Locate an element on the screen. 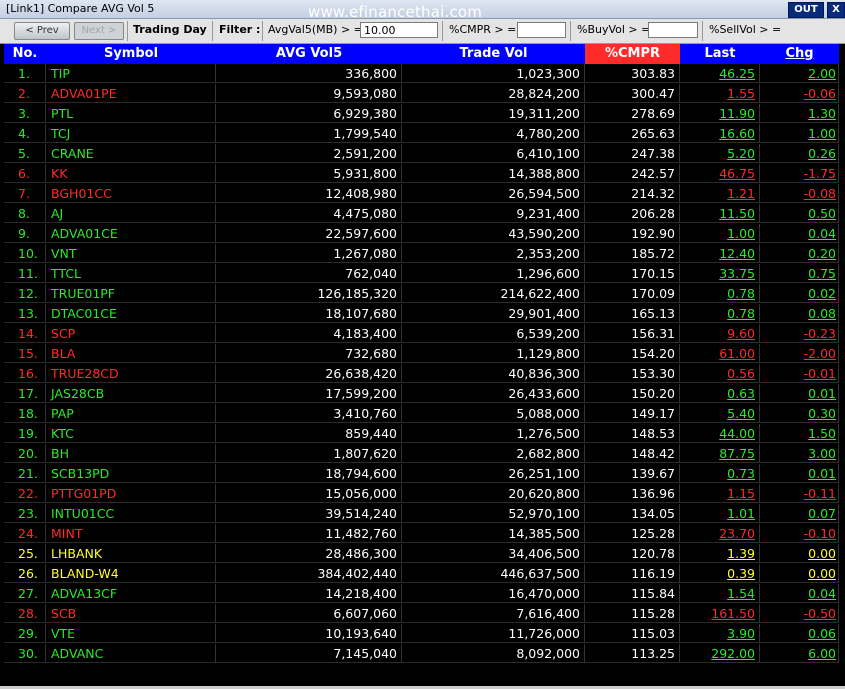  row-last-link: 1.15 is located at coordinates (720, 493).